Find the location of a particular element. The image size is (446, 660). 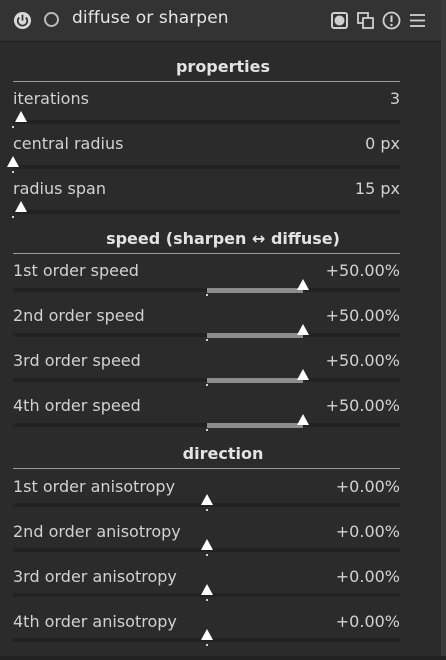

module-title: diffuse or sharpen is located at coordinates (150, 18).